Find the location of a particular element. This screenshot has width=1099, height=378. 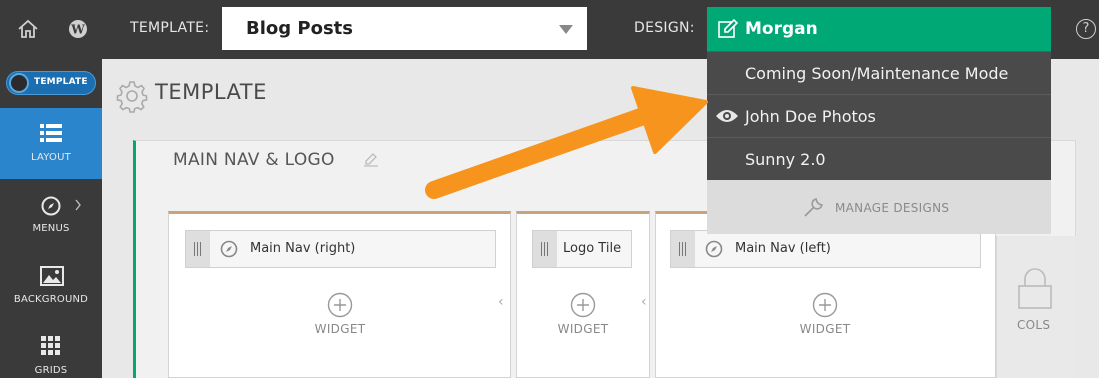

tile-label: Main Nav (right) is located at coordinates (303, 248).